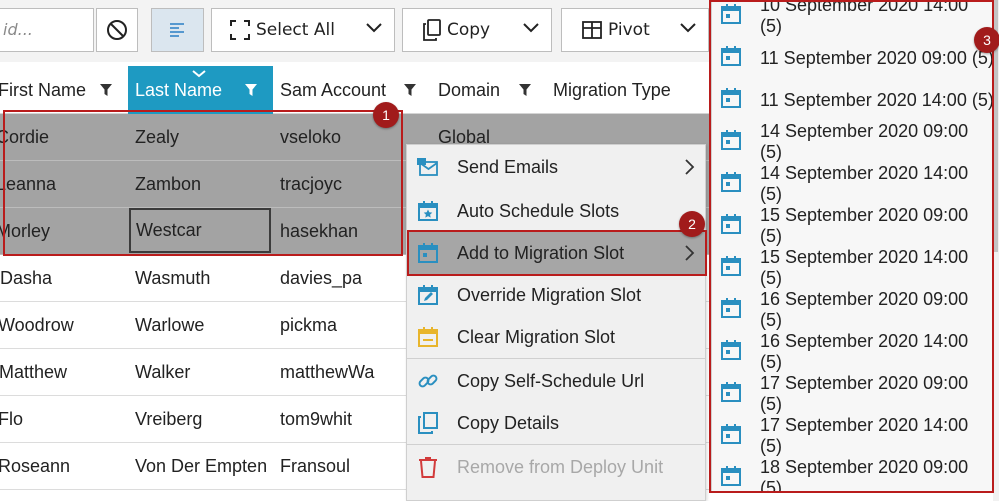 The height and width of the screenshot is (501, 999). Describe the element at coordinates (852, 58) in the screenshot. I see `slot-item: 11 September 2020 09:00 (5)` at that location.